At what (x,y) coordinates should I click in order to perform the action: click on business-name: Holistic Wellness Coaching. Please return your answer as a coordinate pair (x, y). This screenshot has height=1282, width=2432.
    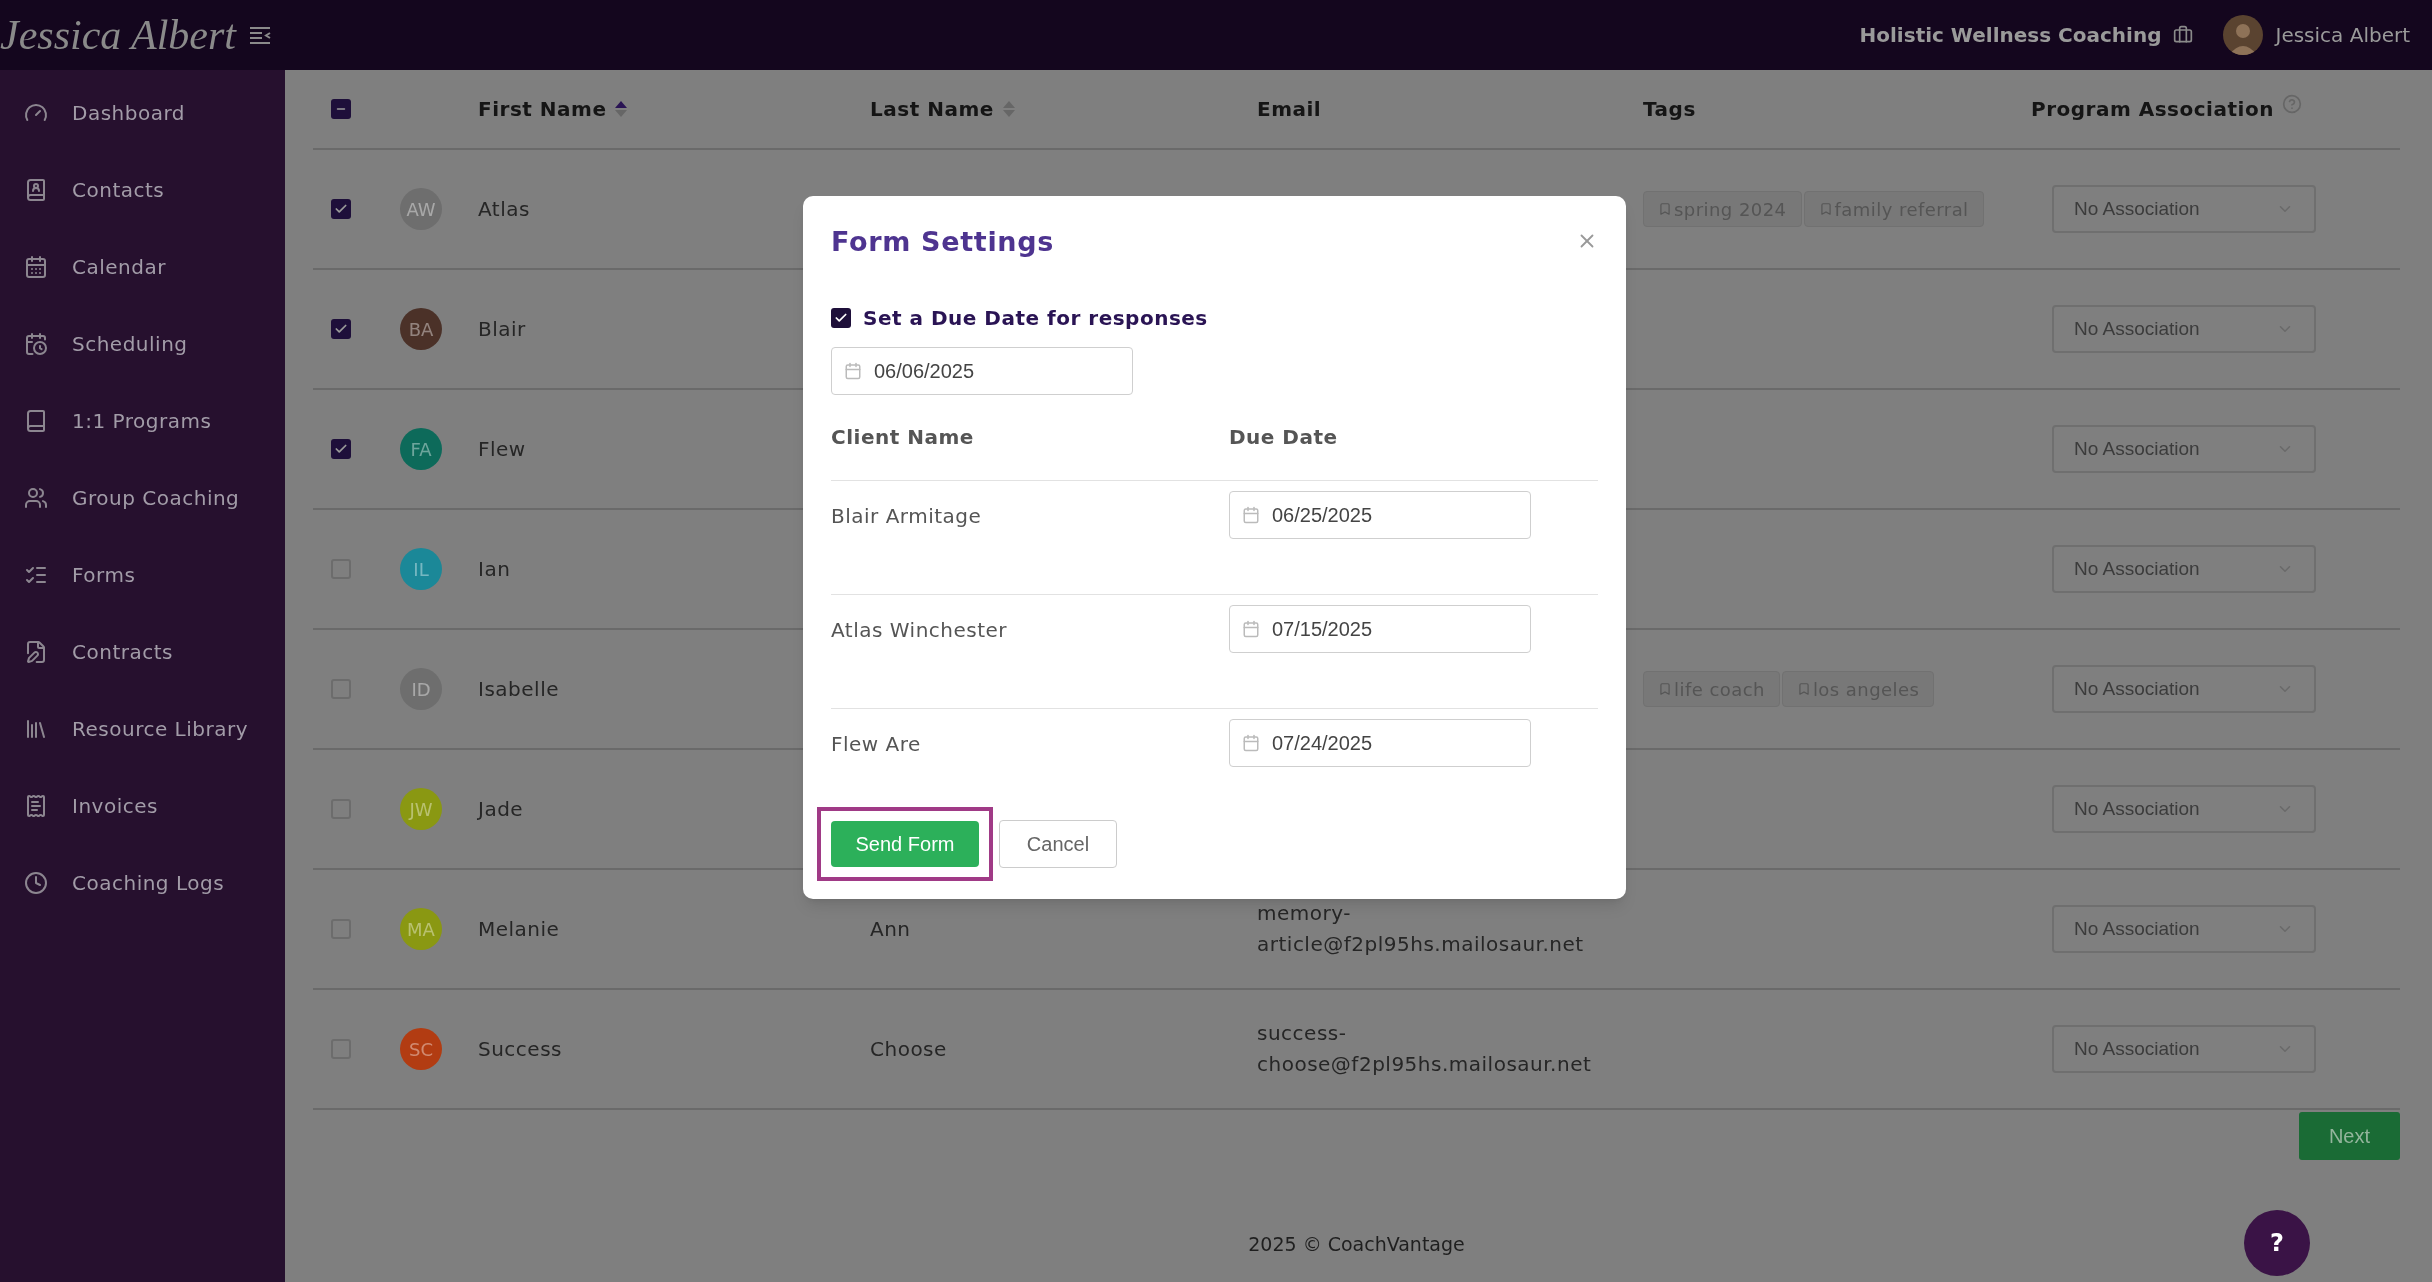
    Looking at the image, I should click on (2010, 35).